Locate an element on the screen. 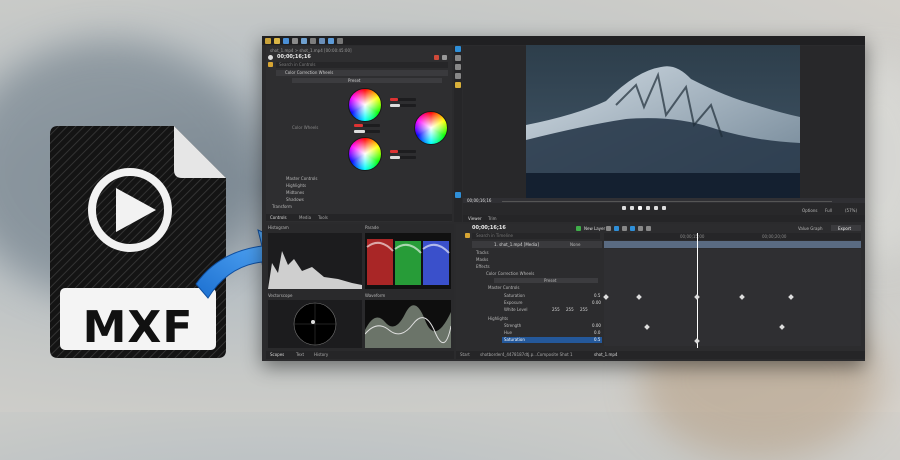 The height and width of the screenshot is (460, 900). tab-shot-1: shot_1.mp4 is located at coordinates (605, 354).